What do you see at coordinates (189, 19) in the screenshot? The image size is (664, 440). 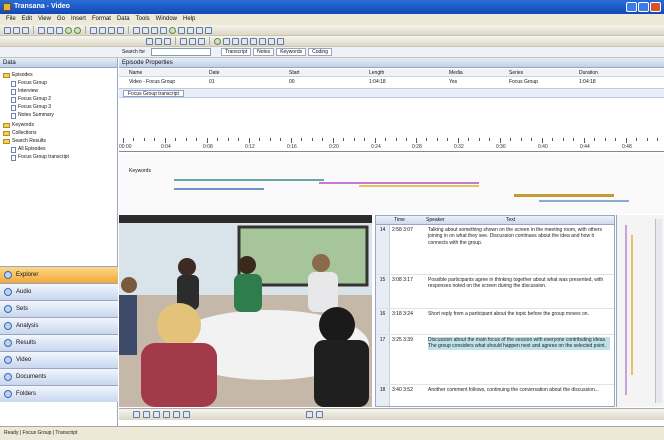 I see `menu-help: Help` at bounding box center [189, 19].